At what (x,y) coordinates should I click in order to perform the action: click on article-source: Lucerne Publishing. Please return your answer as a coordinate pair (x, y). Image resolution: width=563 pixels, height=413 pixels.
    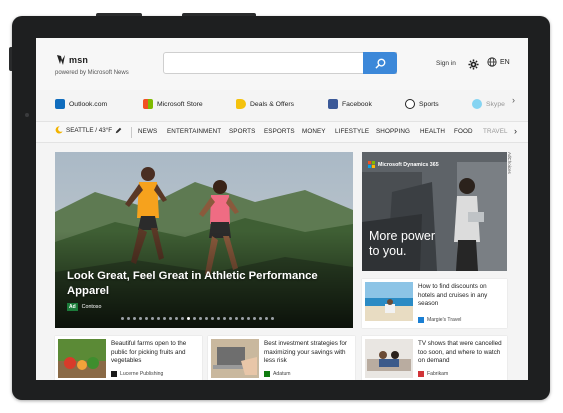
    Looking at the image, I should click on (137, 374).